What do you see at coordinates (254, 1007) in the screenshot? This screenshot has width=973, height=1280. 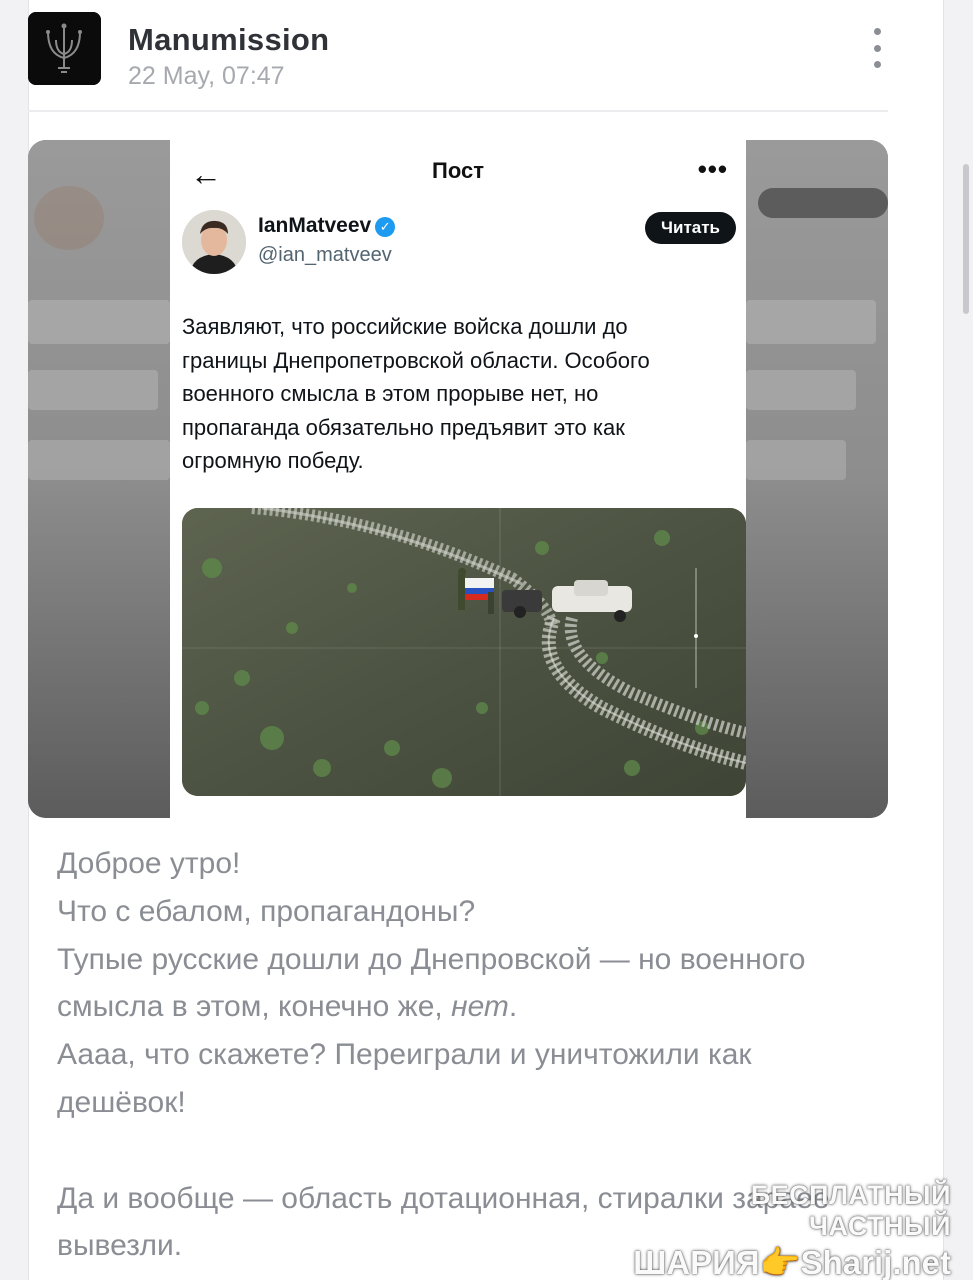 I see `body-text-span: смысла в этом, конечно же,` at bounding box center [254, 1007].